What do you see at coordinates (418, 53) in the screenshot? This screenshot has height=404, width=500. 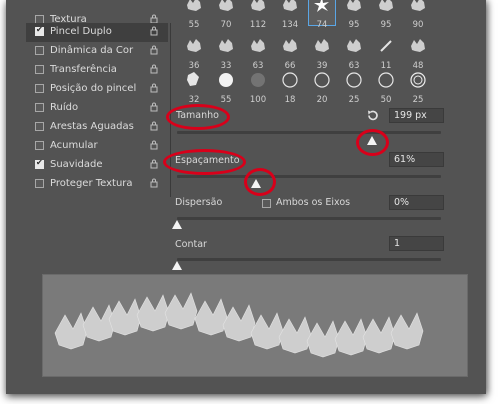 I see `brush-tip: 48` at bounding box center [418, 53].